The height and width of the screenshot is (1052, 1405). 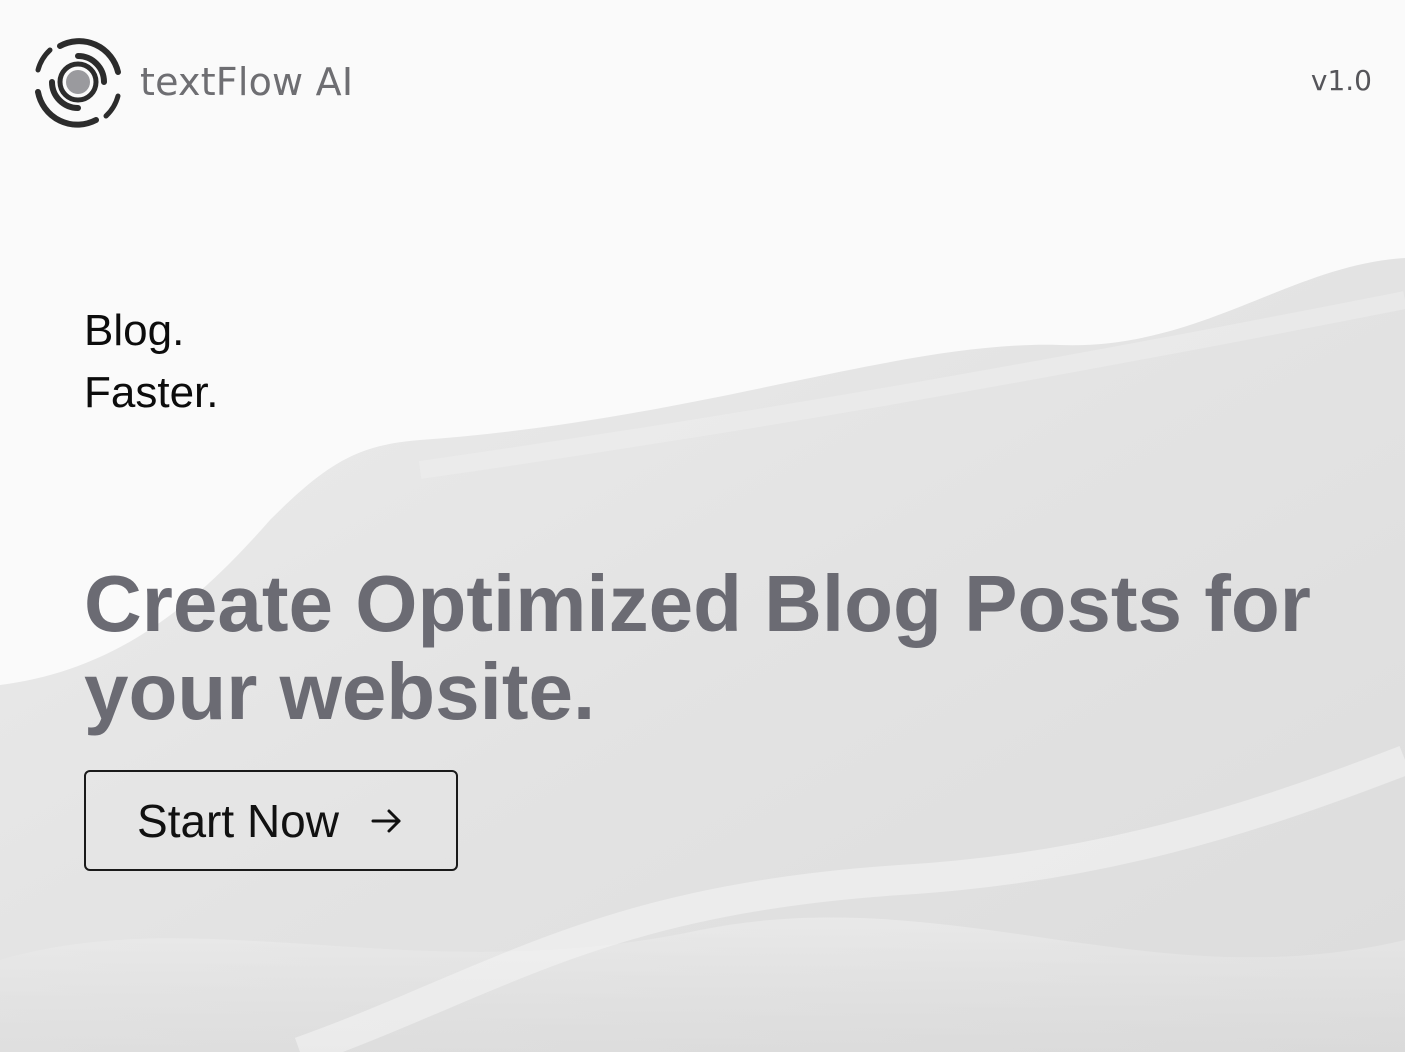 What do you see at coordinates (151, 392) in the screenshot?
I see `tagline-line-2: Faster.` at bounding box center [151, 392].